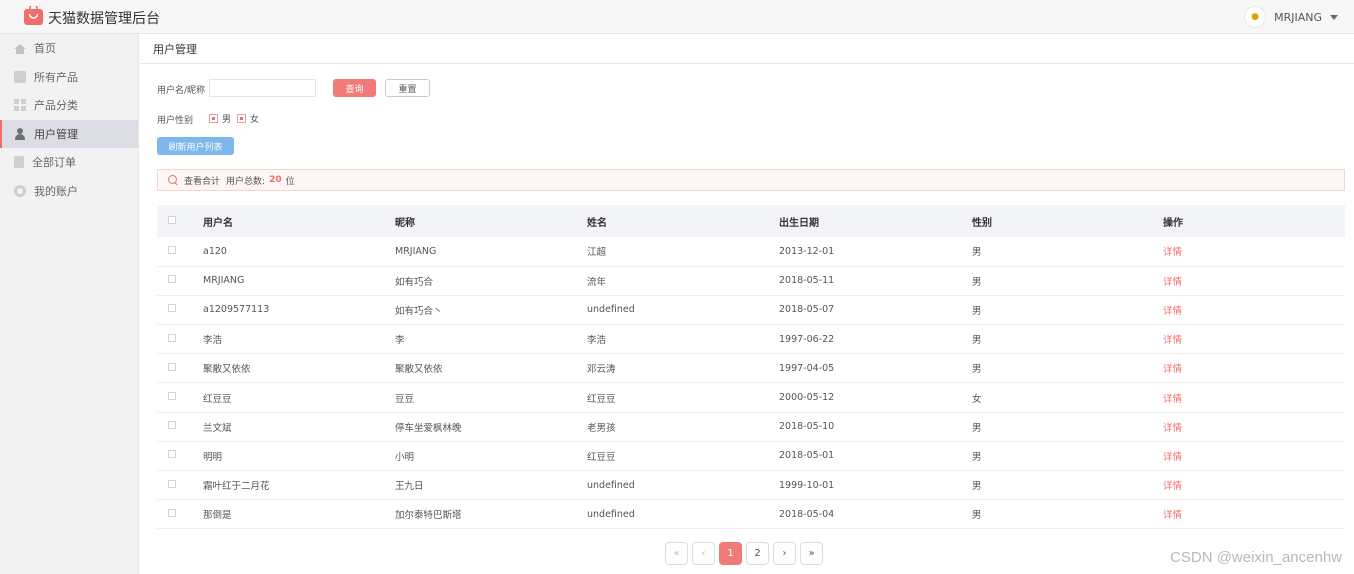 This screenshot has height=574, width=1354. I want to click on table-row: 明明 小明 红豆豆 2018-05-01 男 详情, so click(751, 456).